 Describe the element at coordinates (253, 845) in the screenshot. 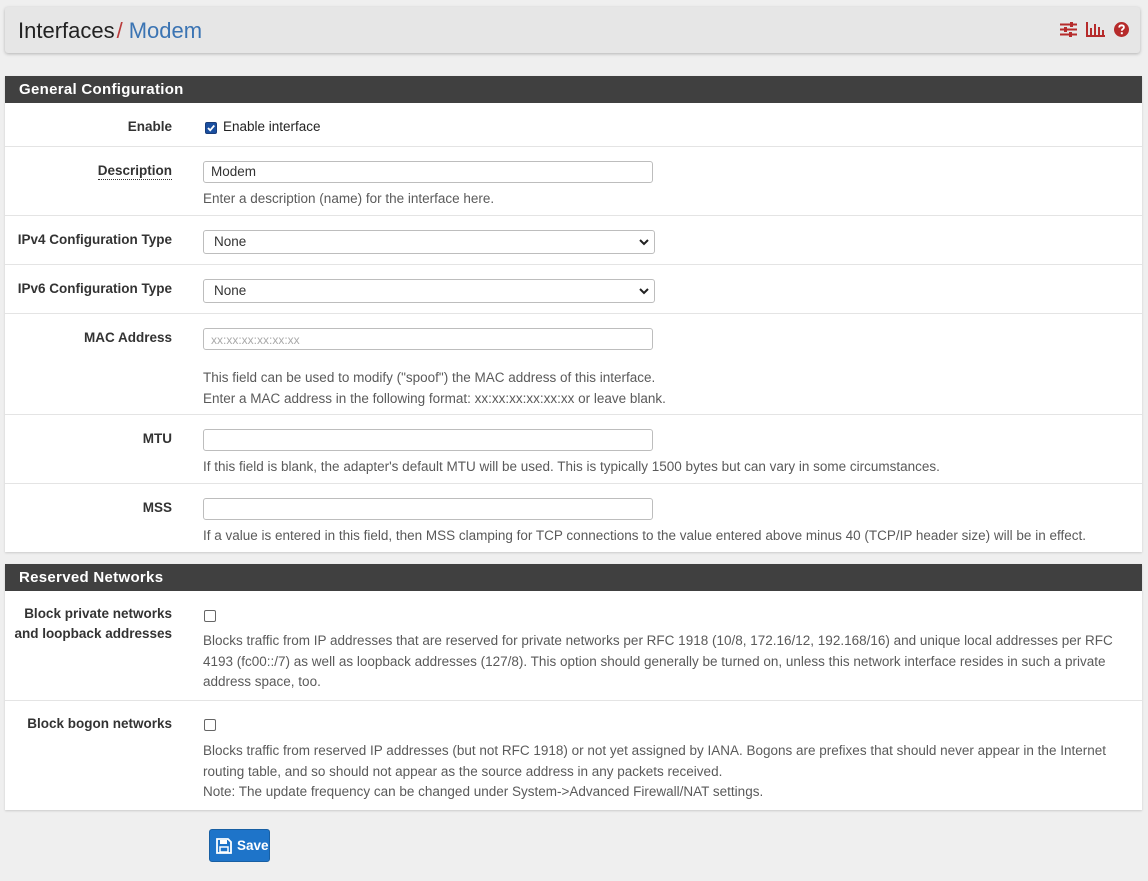

I see `save-button-label: Save` at that location.